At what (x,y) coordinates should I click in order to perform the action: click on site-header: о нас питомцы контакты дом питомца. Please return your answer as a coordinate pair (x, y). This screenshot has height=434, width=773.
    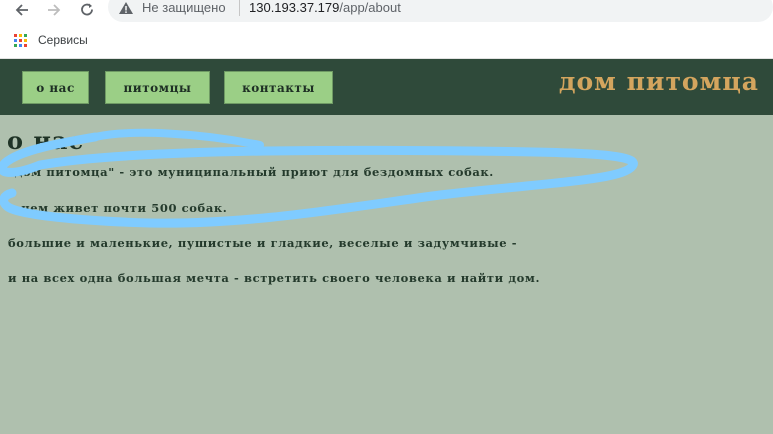
    Looking at the image, I should click on (386, 87).